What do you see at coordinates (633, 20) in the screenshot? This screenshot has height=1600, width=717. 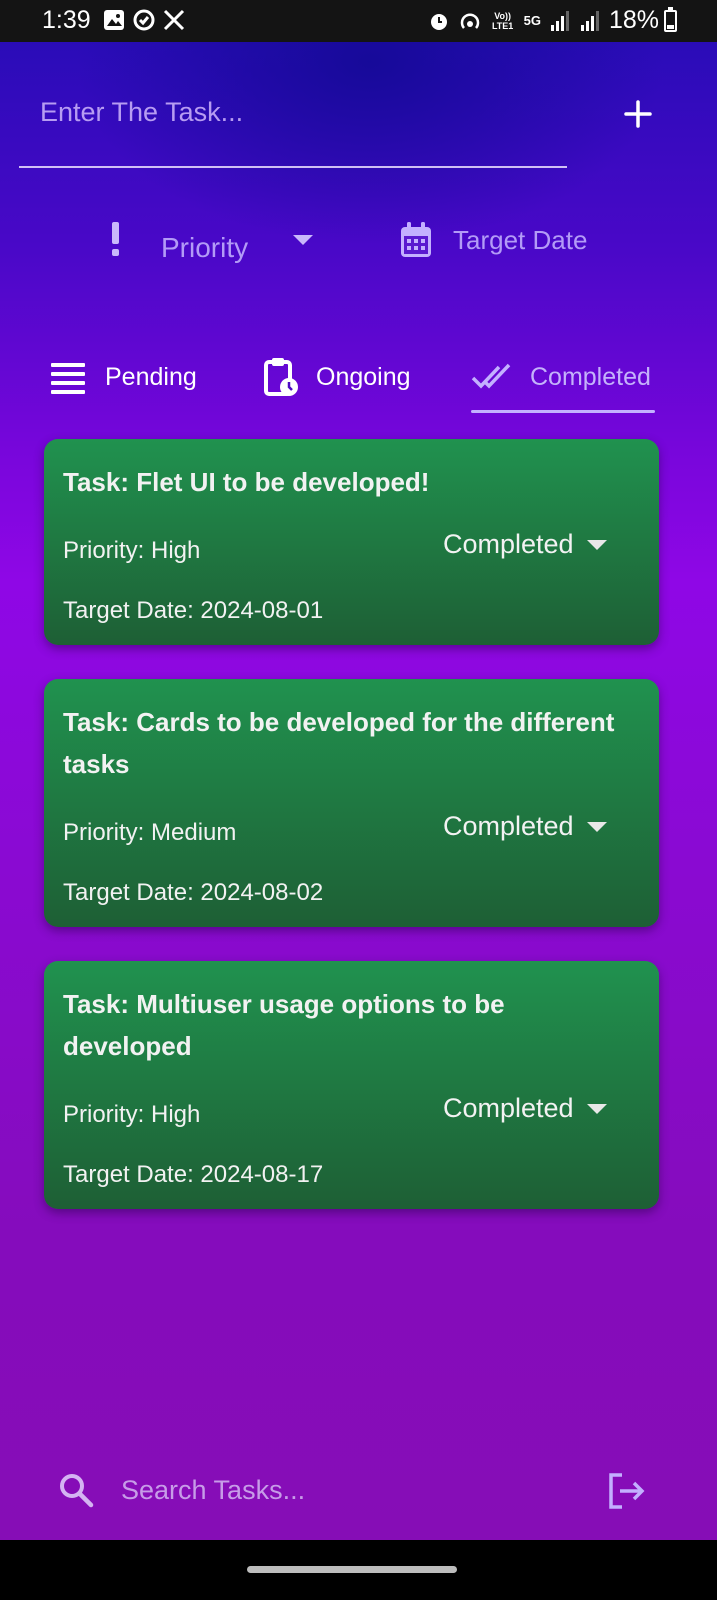 I see `battery-percent: 18%` at bounding box center [633, 20].